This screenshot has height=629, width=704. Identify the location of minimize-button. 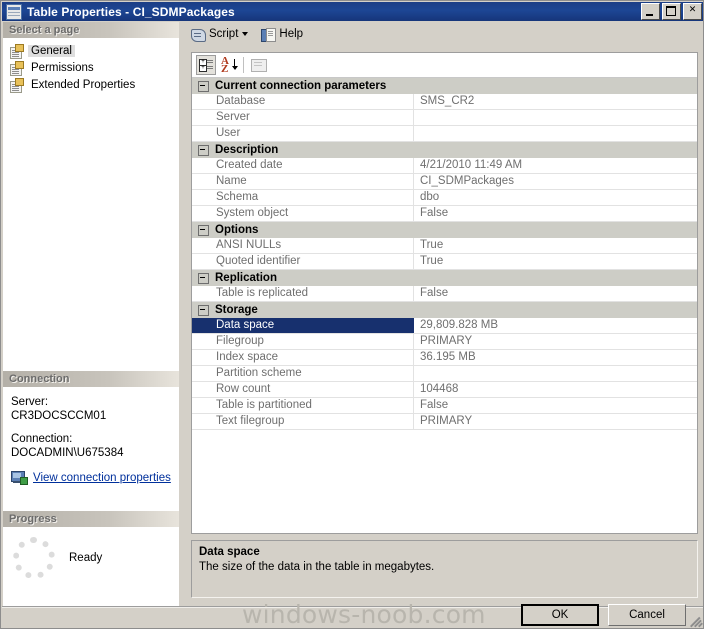
(650, 11).